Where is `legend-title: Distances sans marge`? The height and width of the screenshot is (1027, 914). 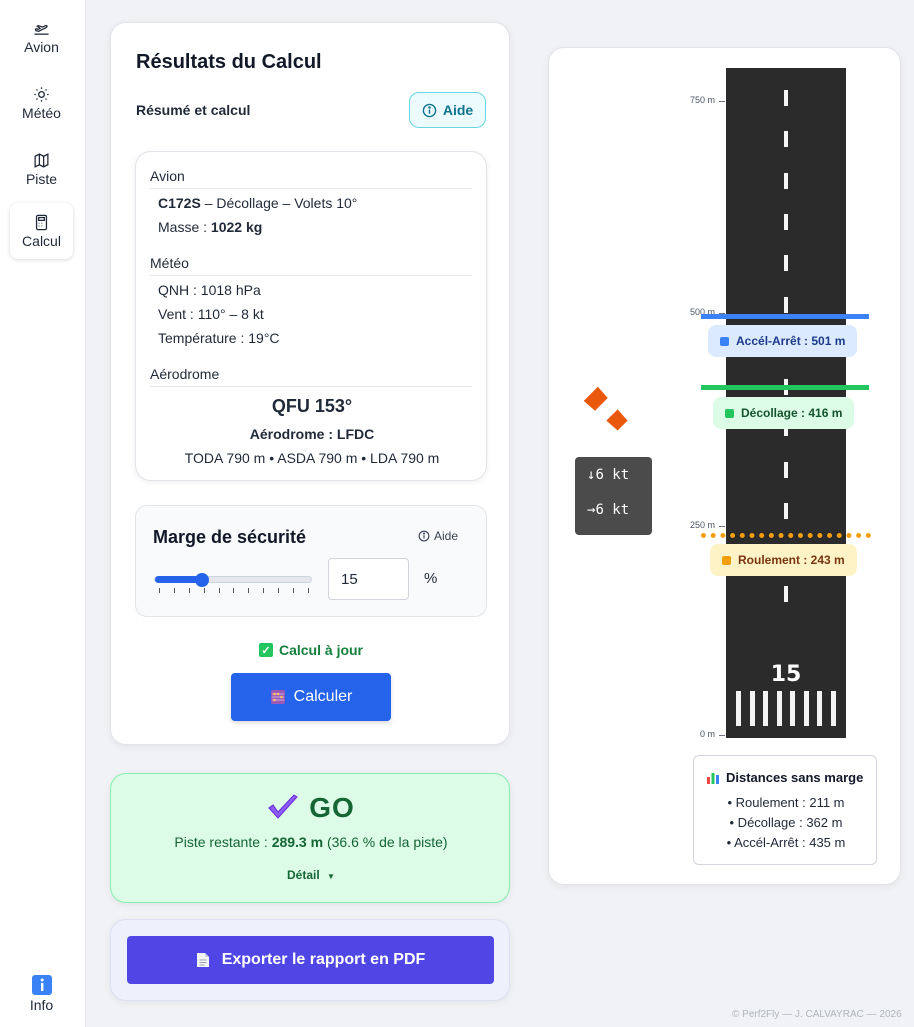 legend-title: Distances sans marge is located at coordinates (784, 777).